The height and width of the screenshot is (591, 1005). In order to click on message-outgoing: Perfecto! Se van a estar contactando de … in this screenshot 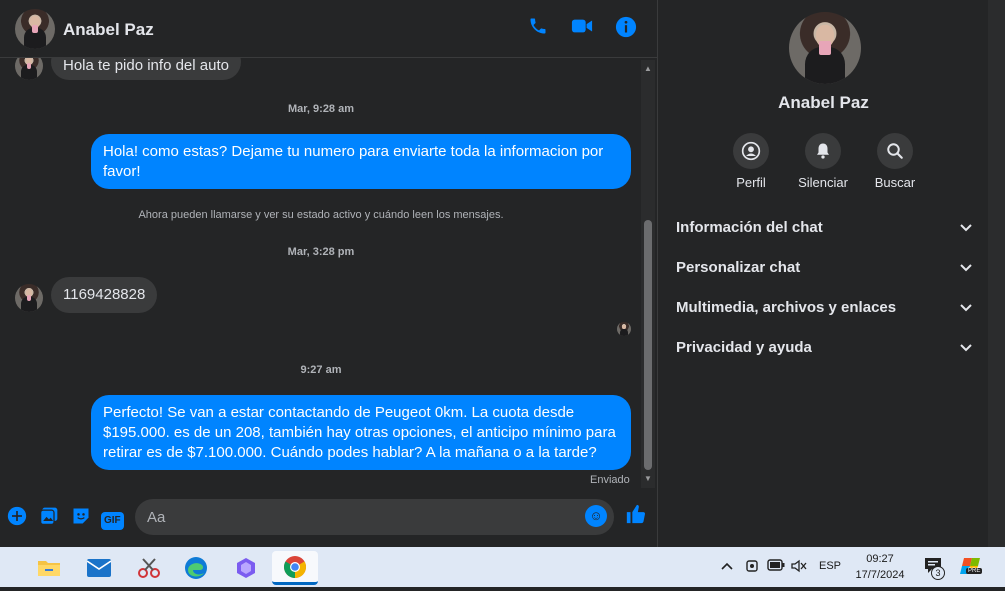, I will do `click(361, 432)`.